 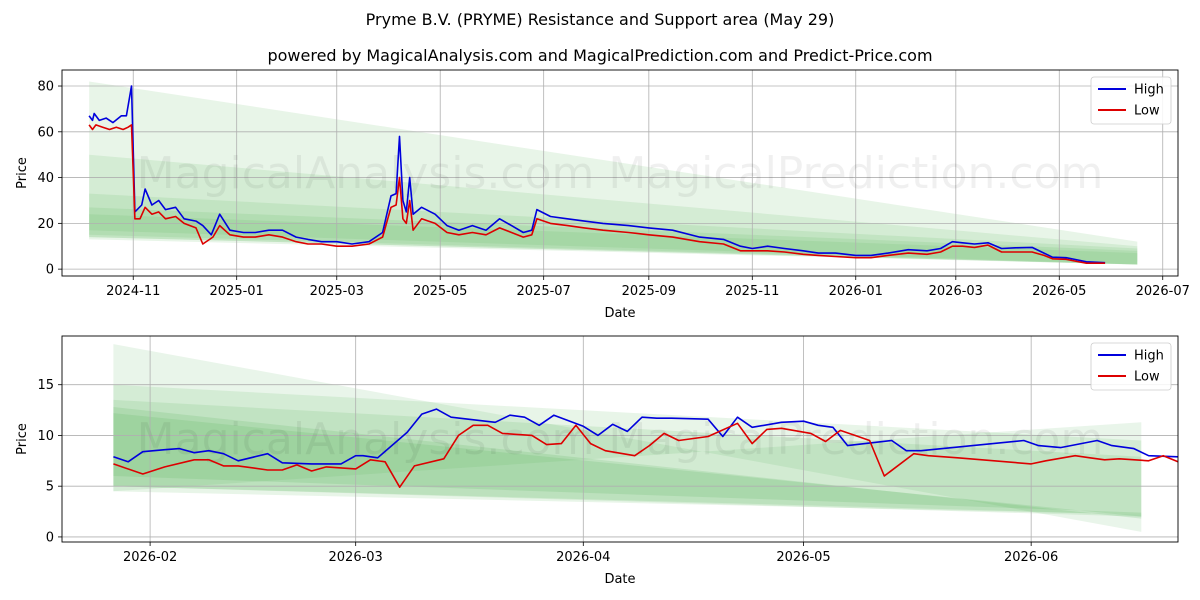 What do you see at coordinates (45, 224) in the screenshot?
I see `y-tick-label: 20` at bounding box center [45, 224].